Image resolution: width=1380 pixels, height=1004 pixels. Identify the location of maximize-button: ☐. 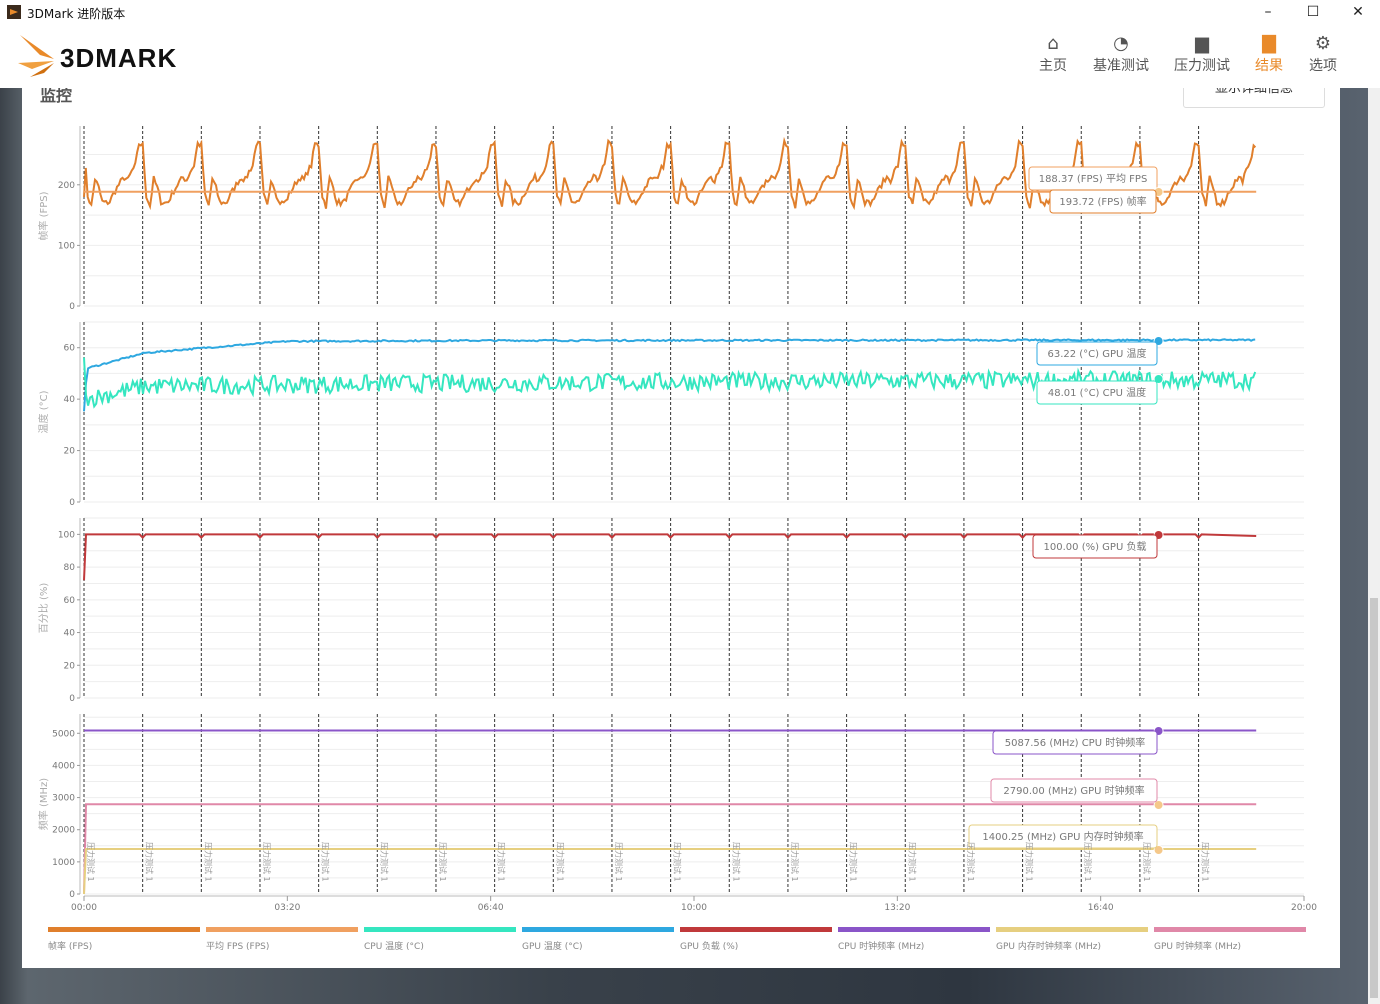
(1313, 12).